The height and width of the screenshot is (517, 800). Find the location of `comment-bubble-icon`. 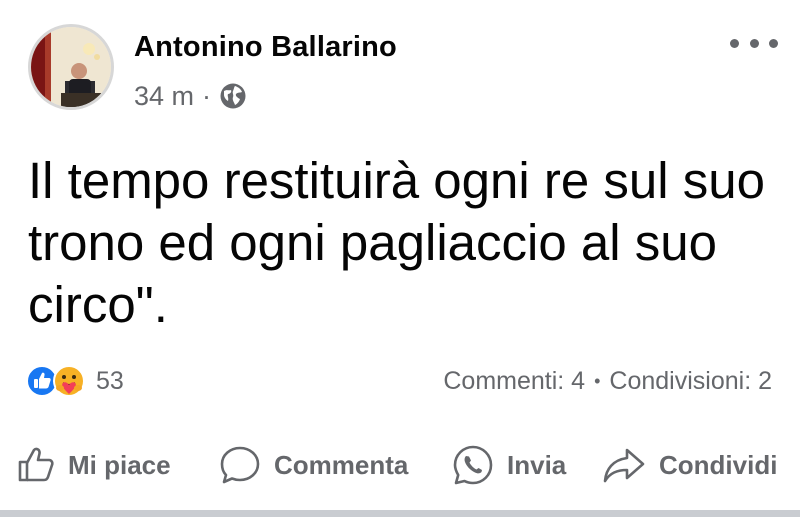

comment-bubble-icon is located at coordinates (240, 465).